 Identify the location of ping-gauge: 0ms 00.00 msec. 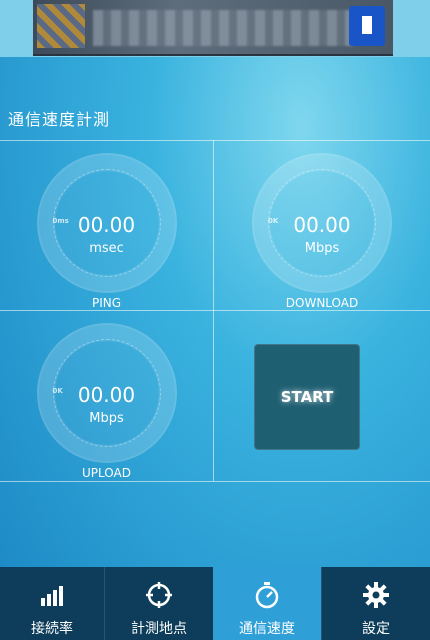
(106, 223).